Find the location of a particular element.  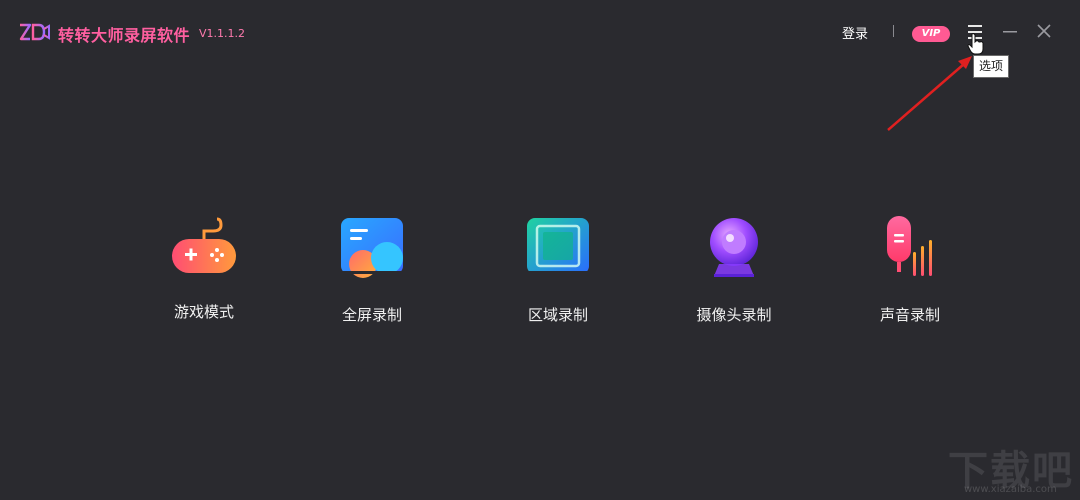

watermark: 下载吧 www.xiazaiba.com is located at coordinates (1012, 468).